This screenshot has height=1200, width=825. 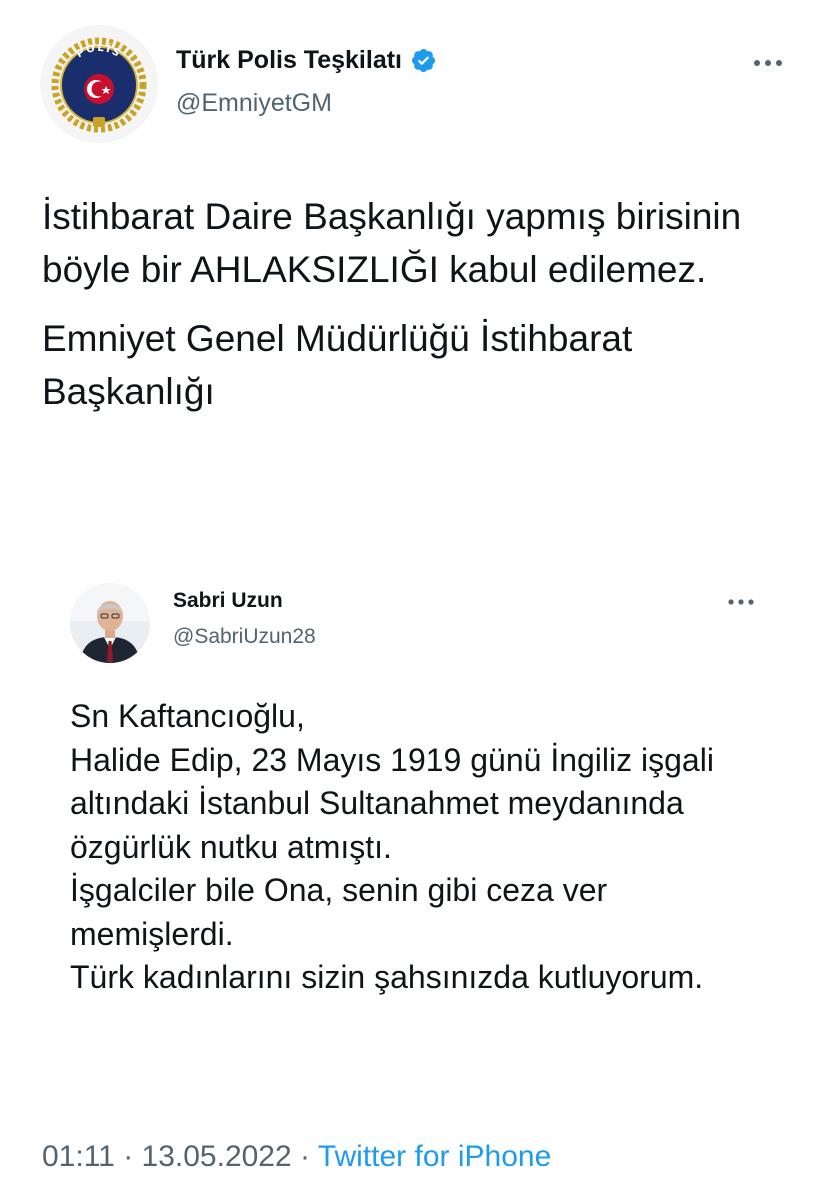 What do you see at coordinates (78, 1156) in the screenshot?
I see `tweet-time: 01:11` at bounding box center [78, 1156].